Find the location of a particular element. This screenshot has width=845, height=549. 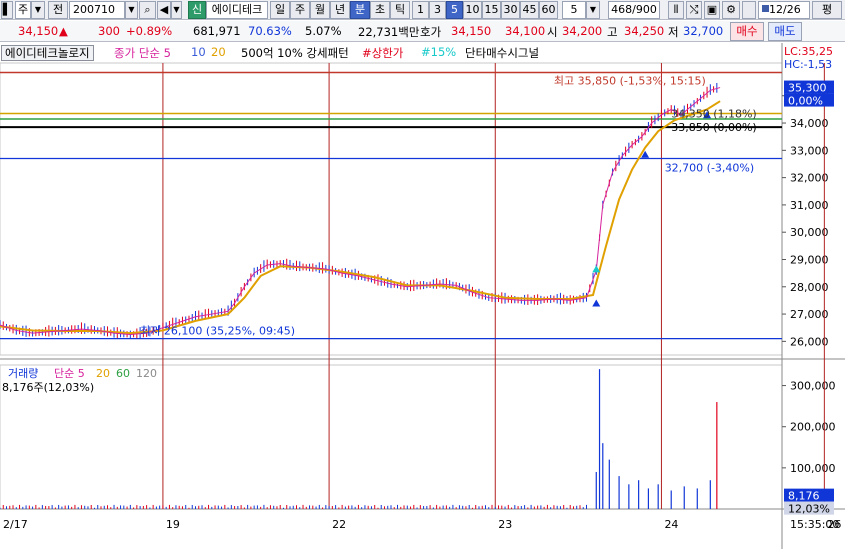

x-tick-label: 23 is located at coordinates (505, 524).